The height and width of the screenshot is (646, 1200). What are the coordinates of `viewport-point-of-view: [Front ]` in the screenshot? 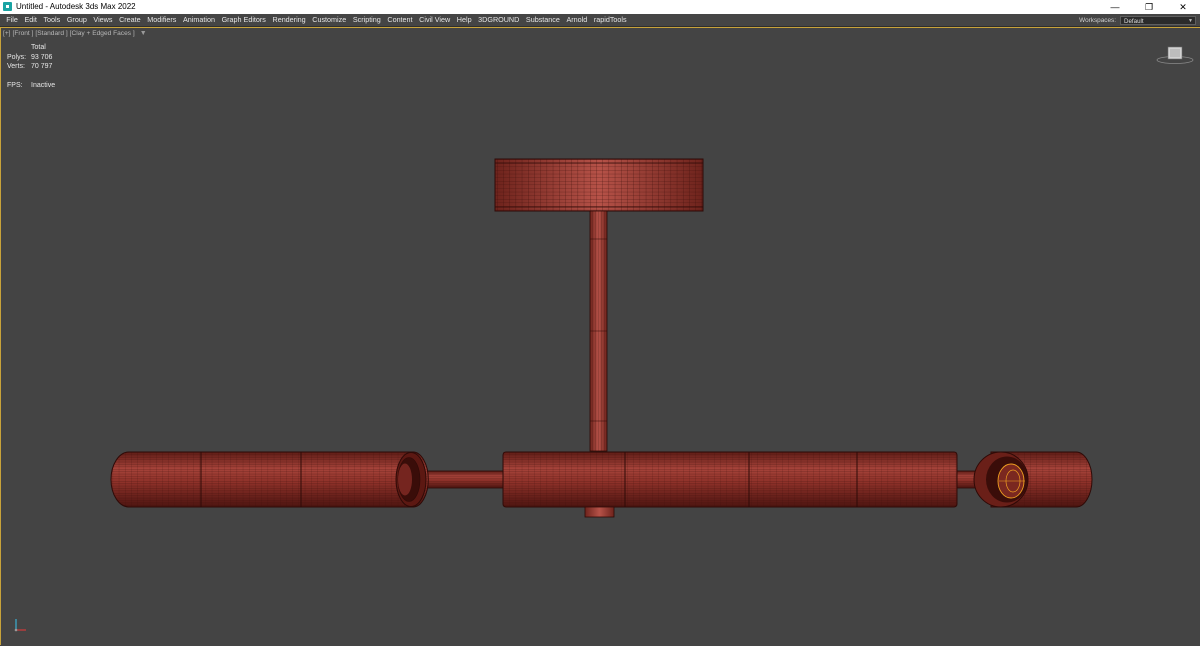 It's located at (23, 33).